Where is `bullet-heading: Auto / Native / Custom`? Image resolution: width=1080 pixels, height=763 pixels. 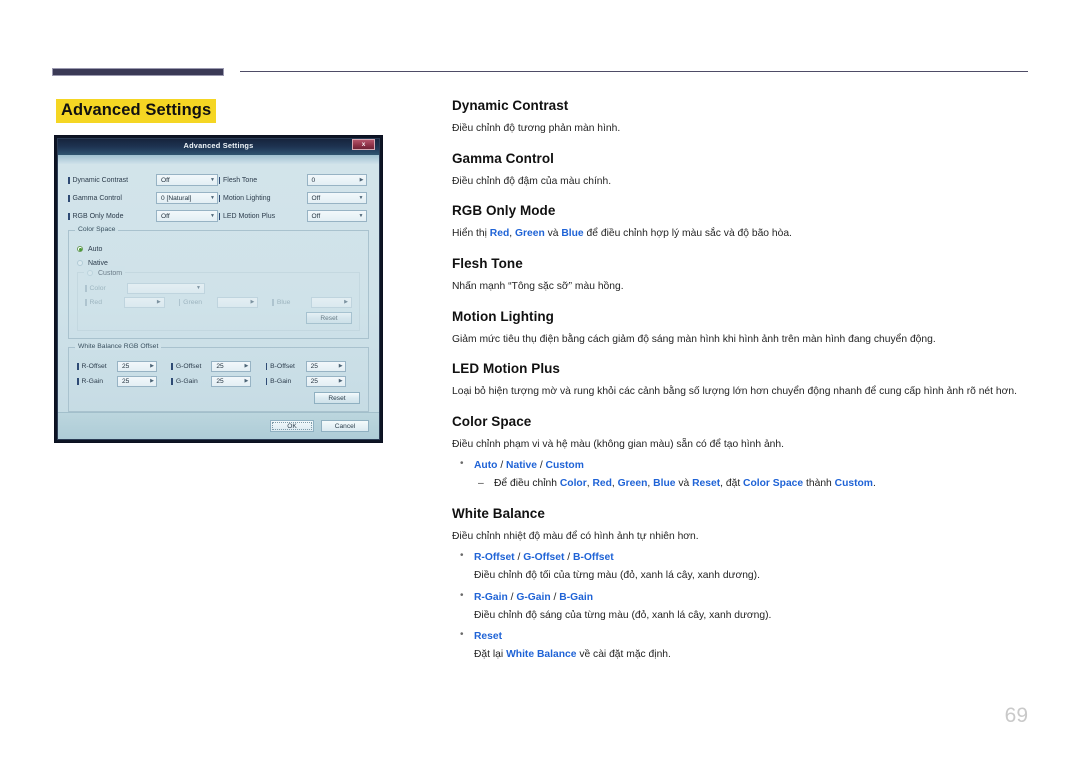 bullet-heading: Auto / Native / Custom is located at coordinates (753, 466).